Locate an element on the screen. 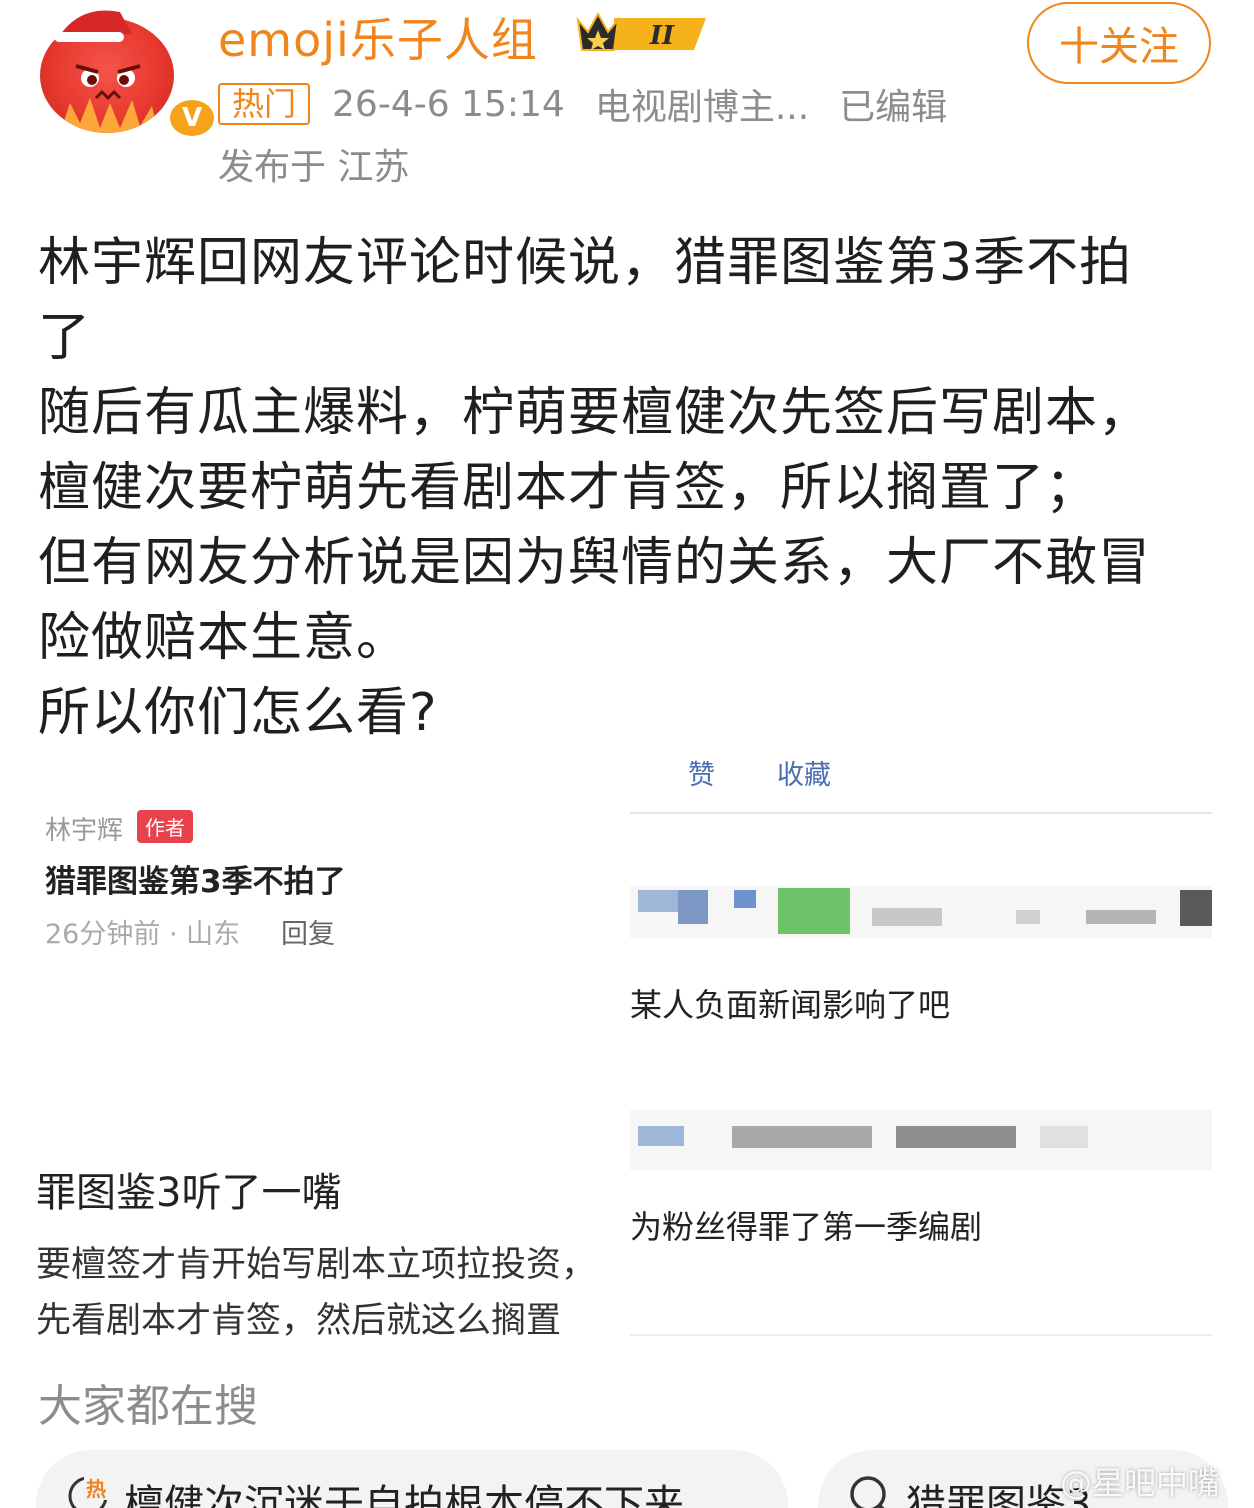 The image size is (1254, 1508). search-icon is located at coordinates (868, 1492).